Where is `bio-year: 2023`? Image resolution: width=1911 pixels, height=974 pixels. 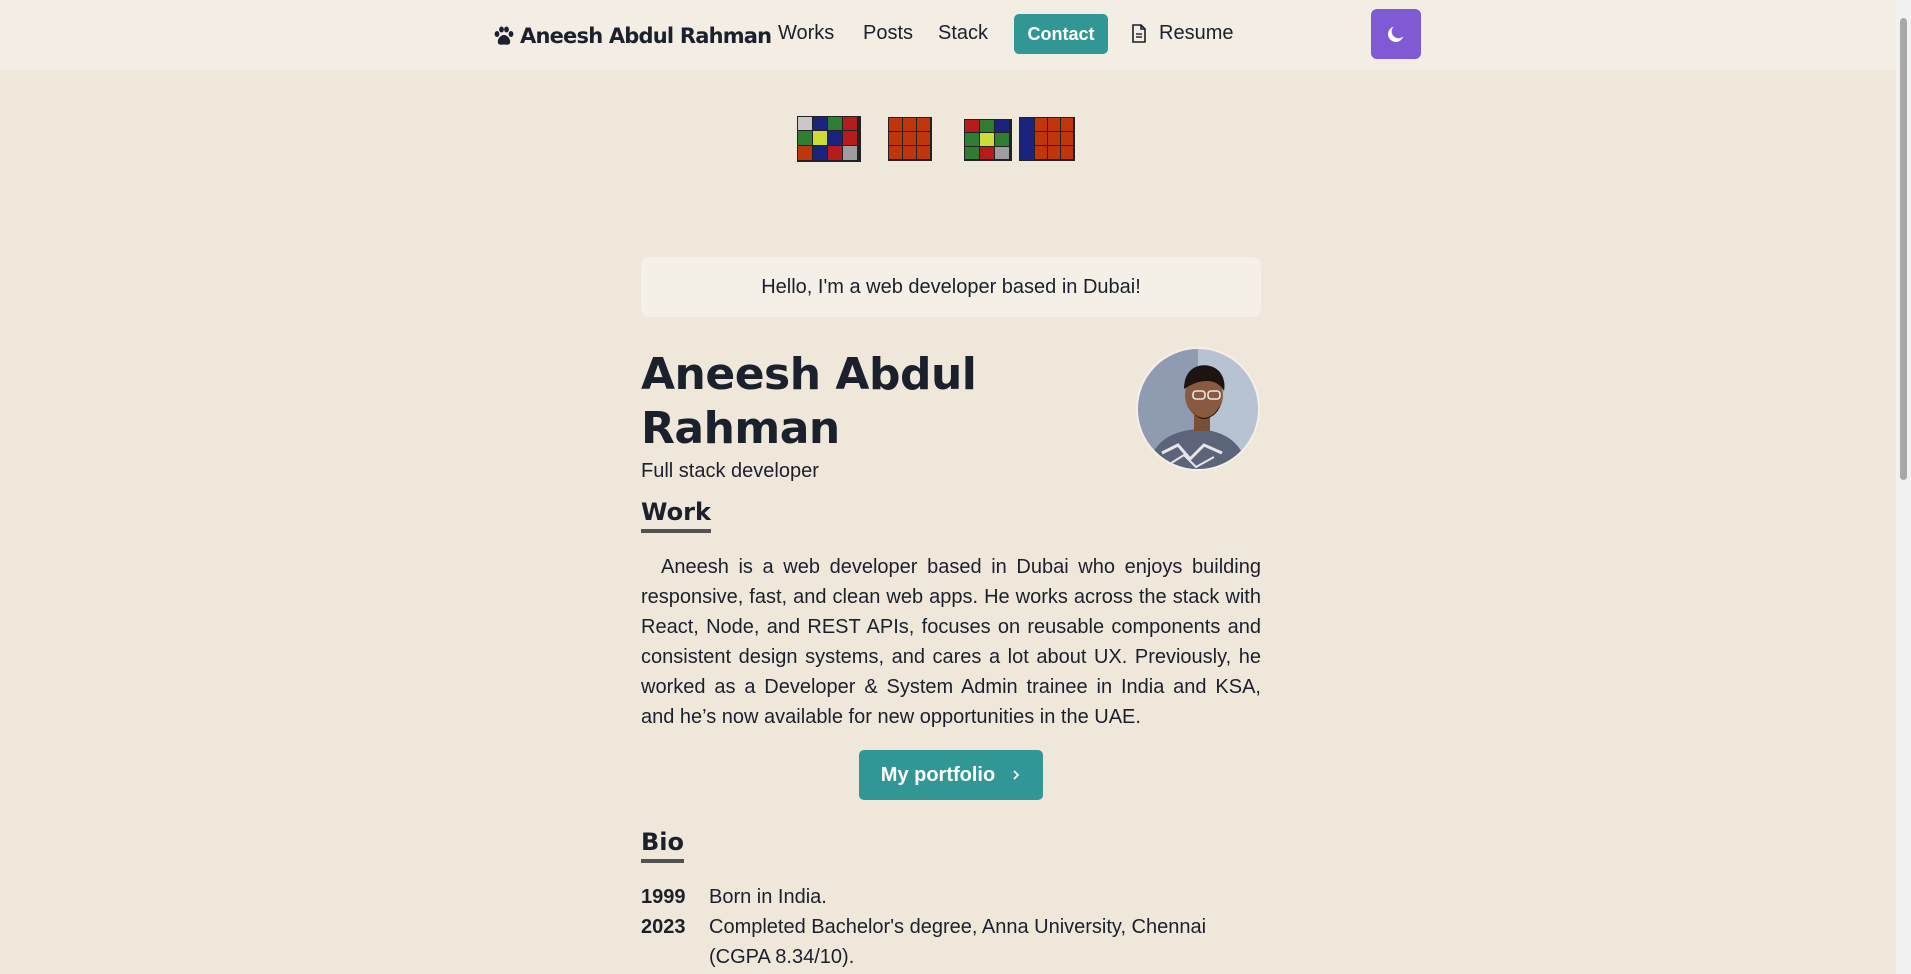 bio-year: 2023 is located at coordinates (663, 927).